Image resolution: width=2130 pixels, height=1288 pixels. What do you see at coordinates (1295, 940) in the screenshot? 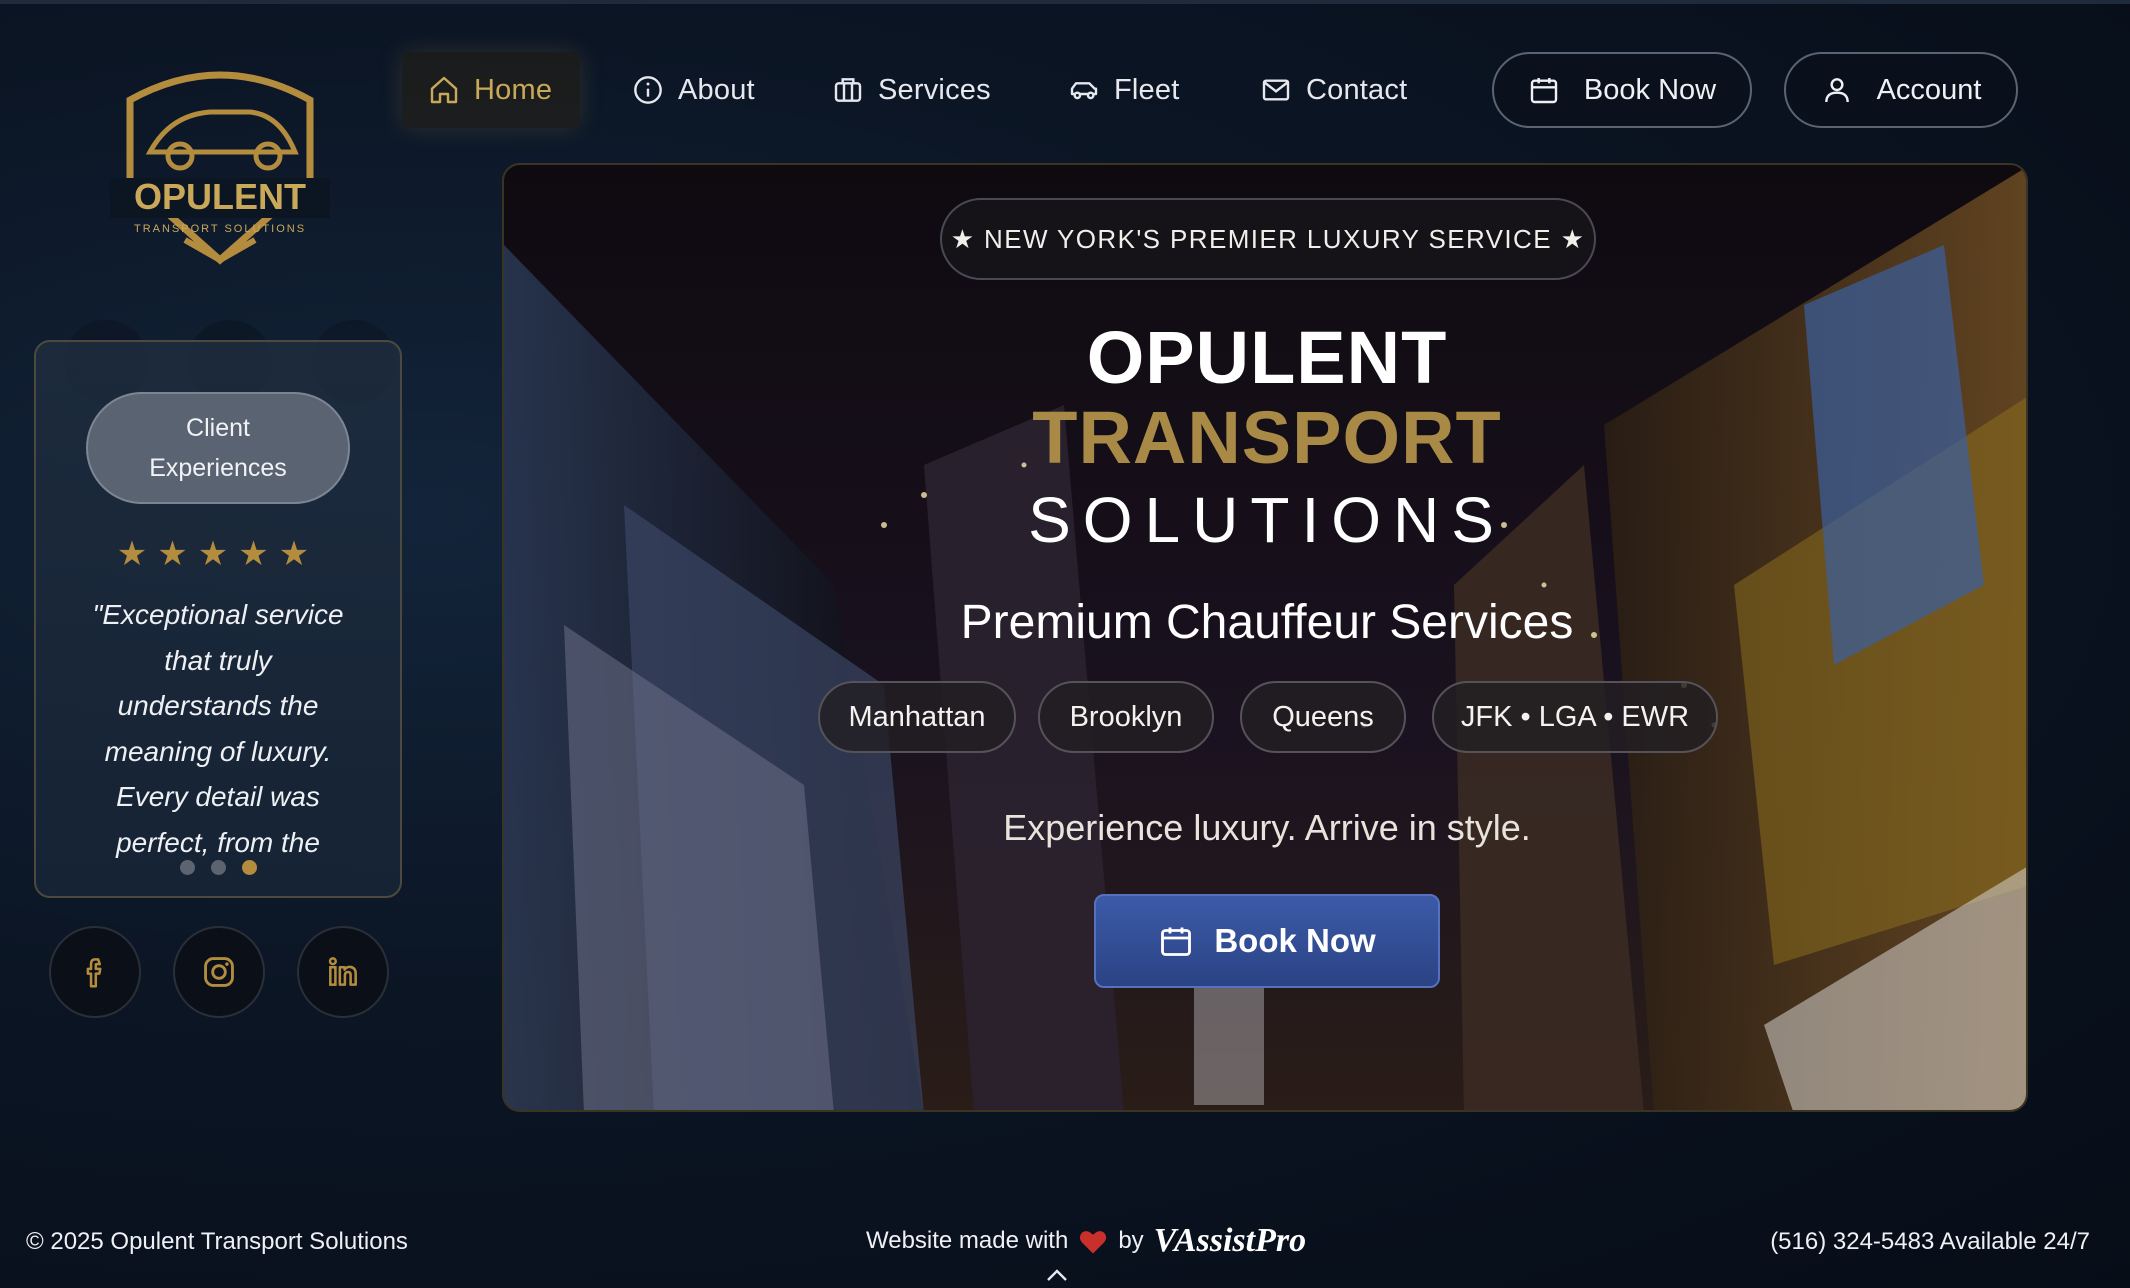
I see `hero-book-now-label: Book Now` at bounding box center [1295, 940].